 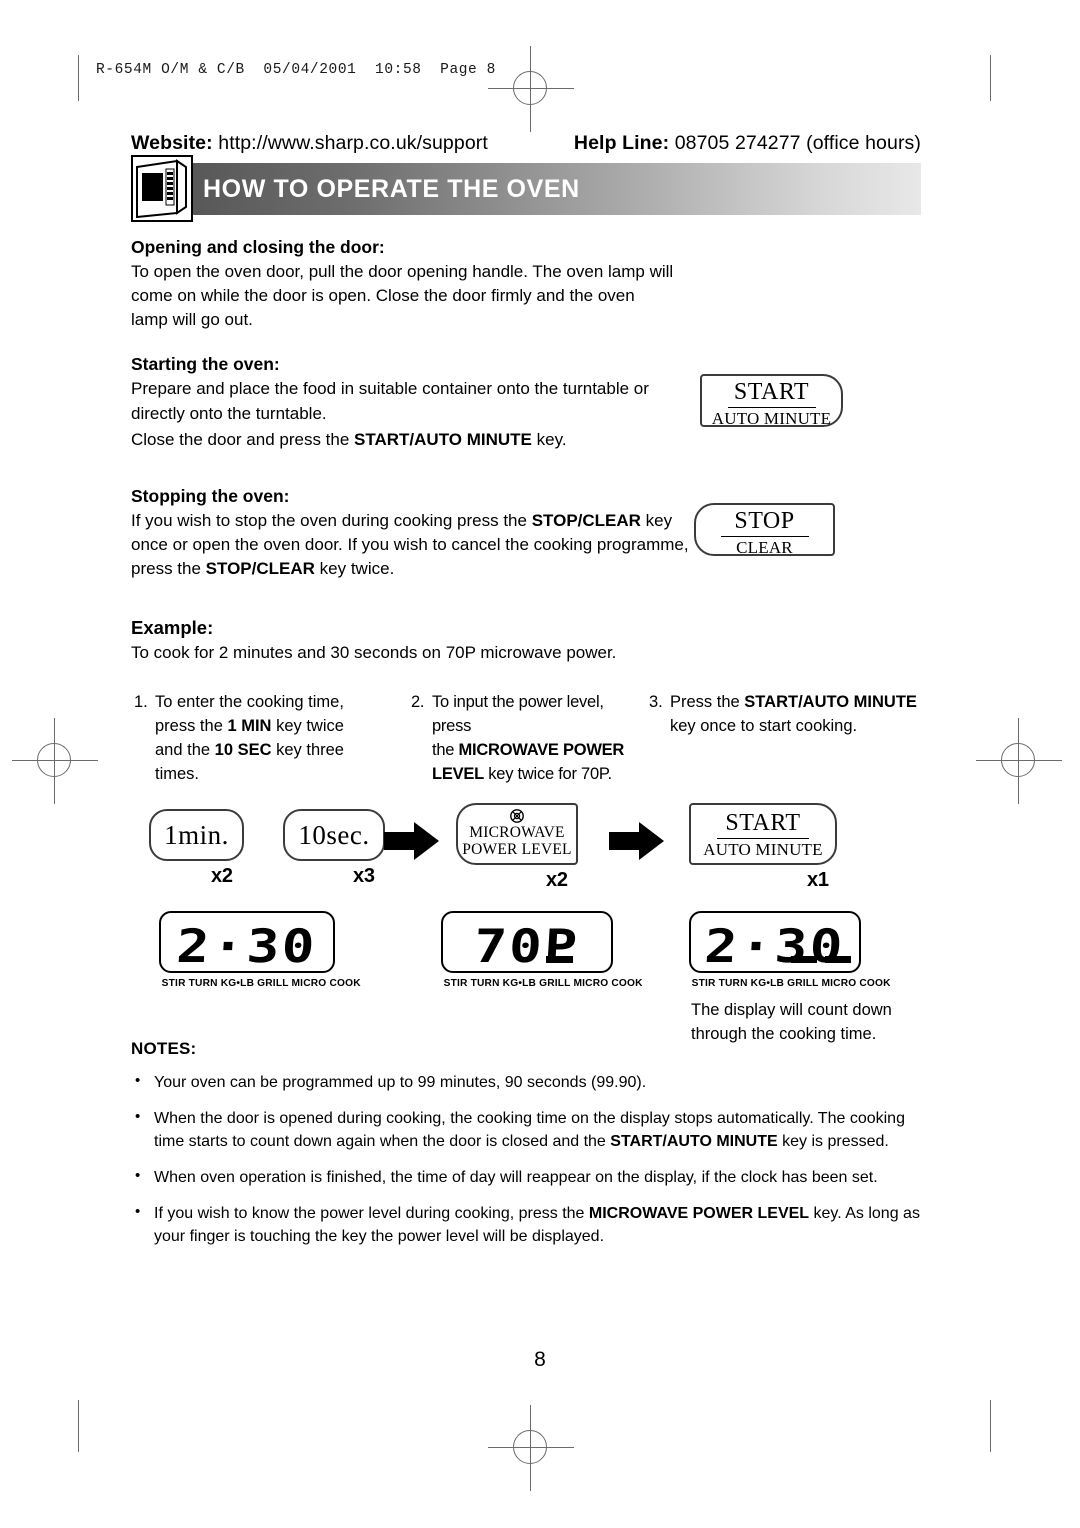 What do you see at coordinates (763, 850) in the screenshot?
I see `key-start-seq-bottom: AUTO MINUTE` at bounding box center [763, 850].